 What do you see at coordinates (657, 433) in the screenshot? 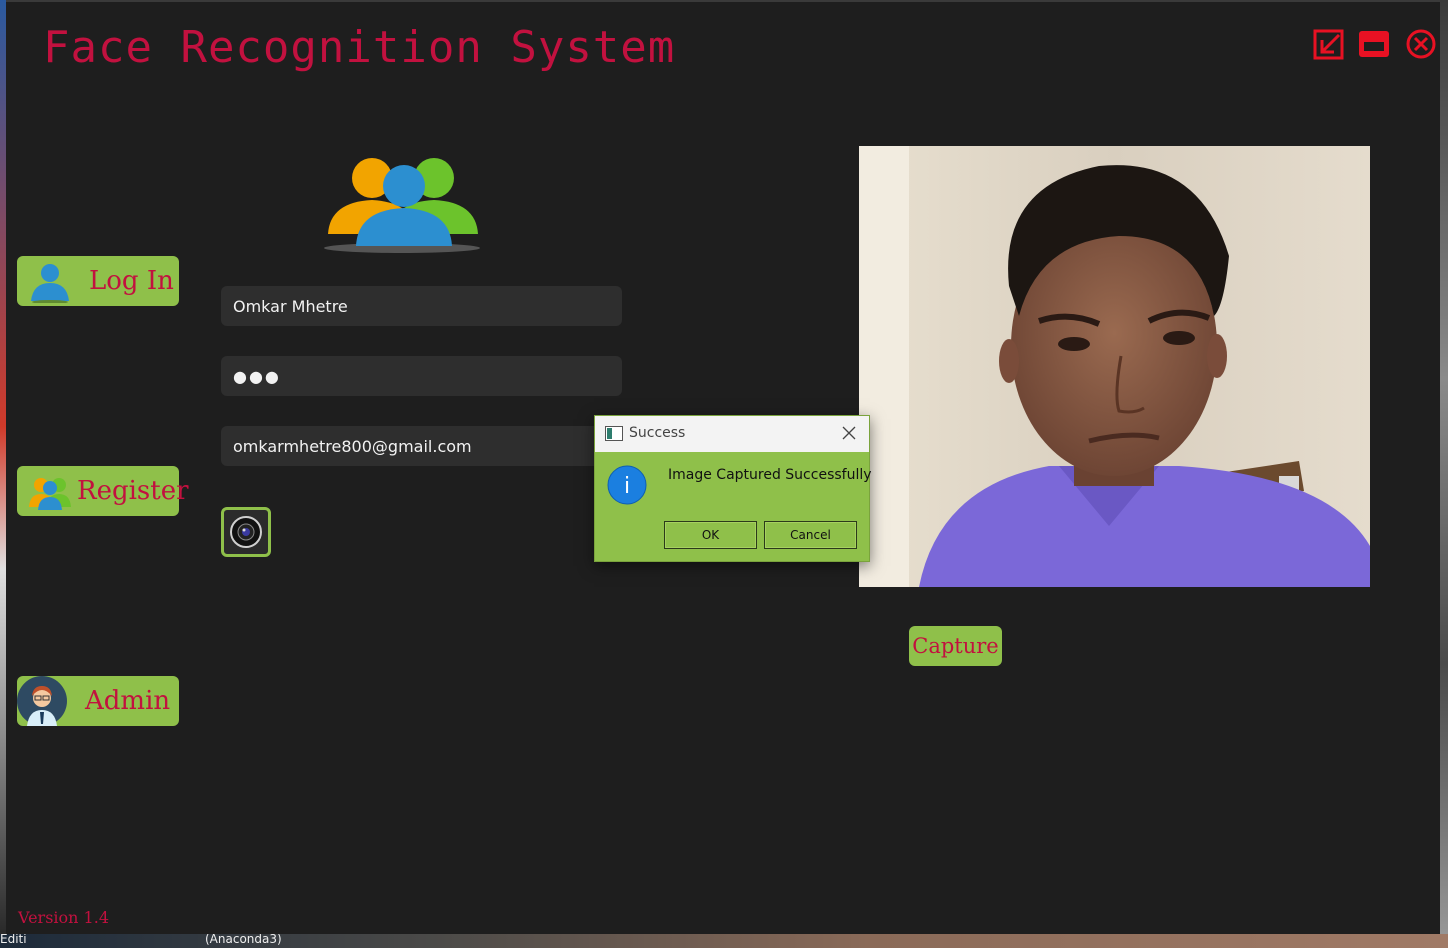
I see `dialog-title: Success` at bounding box center [657, 433].